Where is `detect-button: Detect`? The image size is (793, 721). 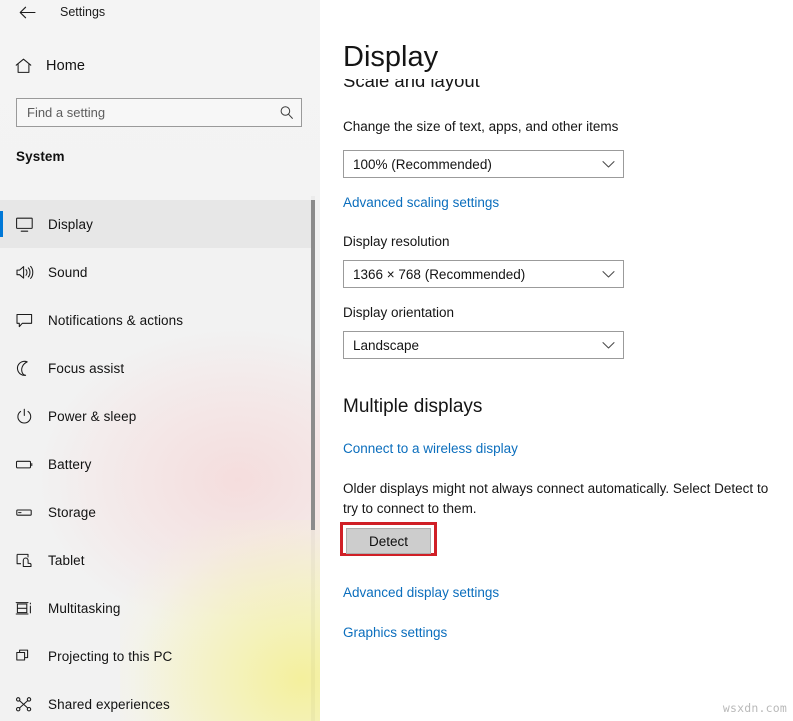 detect-button: Detect is located at coordinates (388, 541).